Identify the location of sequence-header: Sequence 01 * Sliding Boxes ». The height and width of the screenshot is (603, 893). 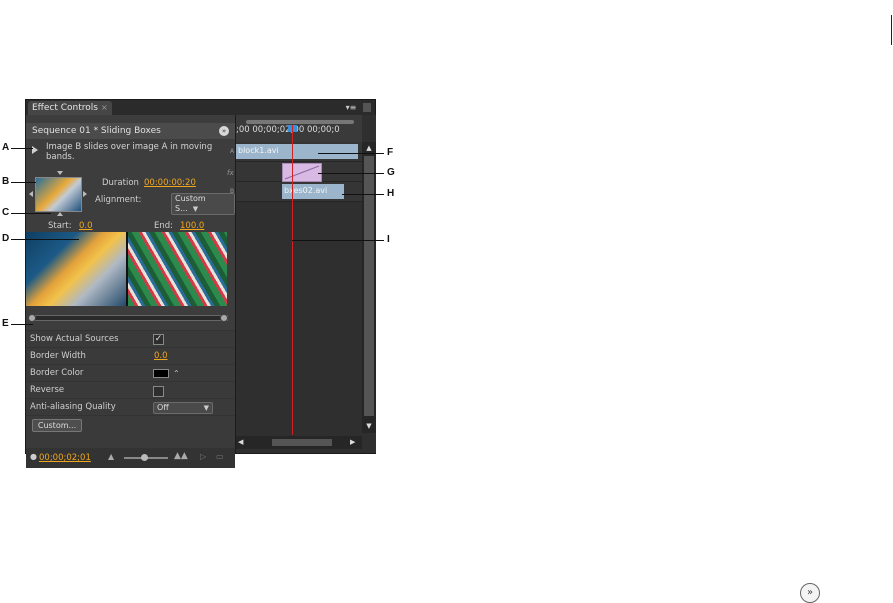
(130, 131).